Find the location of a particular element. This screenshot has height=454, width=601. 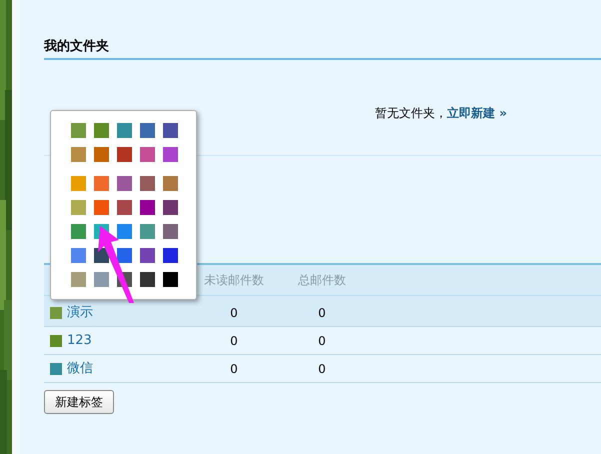

table-row: 123 0 0 is located at coordinates (322, 341).